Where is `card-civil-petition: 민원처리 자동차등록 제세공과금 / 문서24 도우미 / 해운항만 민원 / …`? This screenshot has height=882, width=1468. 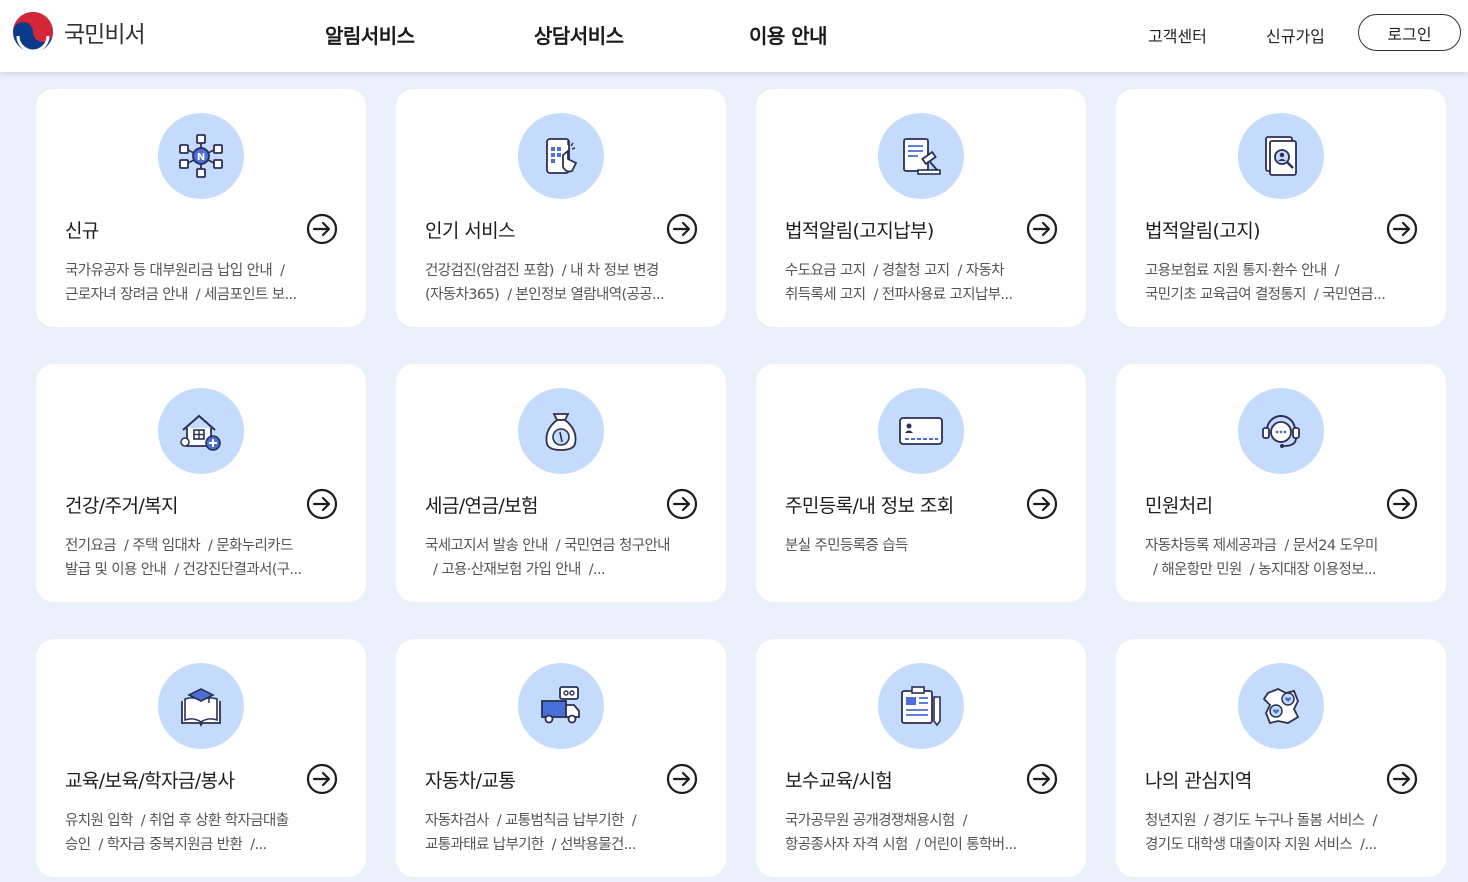 card-civil-petition: 민원처리 자동차등록 제세공과금 / 문서24 도우미 / 해운항만 민원 / … is located at coordinates (1281, 483).